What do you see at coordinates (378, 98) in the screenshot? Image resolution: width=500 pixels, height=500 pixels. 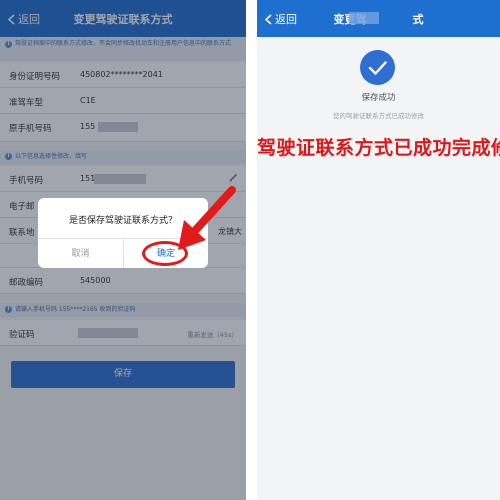 I see `success-title: 保存成功` at bounding box center [378, 98].